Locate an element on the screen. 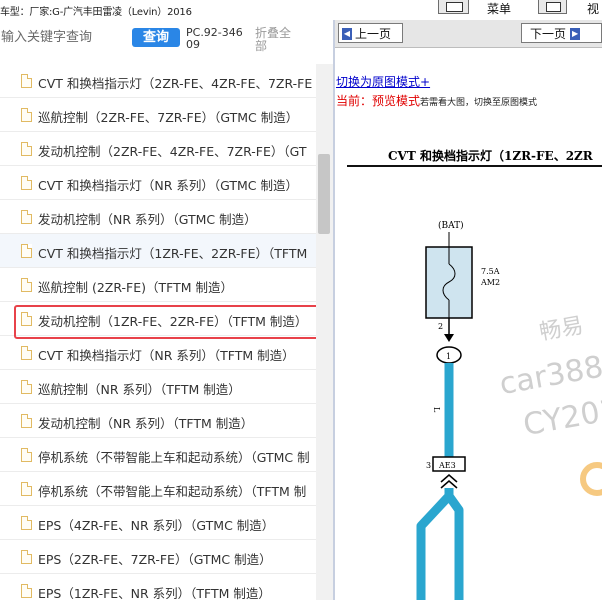 Image resolution: width=602 pixels, height=600 pixels. junction-chevron-icon is located at coordinates (449, 481).